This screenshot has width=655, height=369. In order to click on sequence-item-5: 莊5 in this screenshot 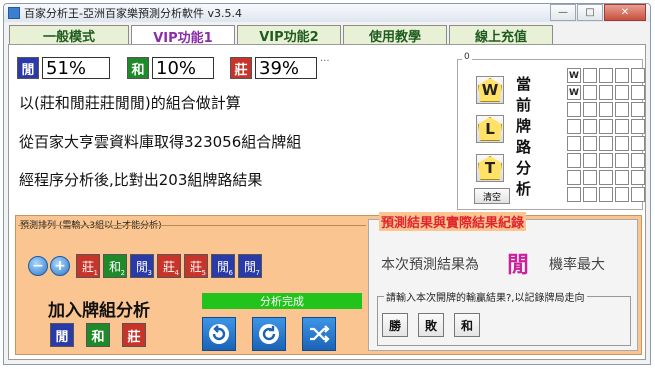, I will do `click(196, 266)`.